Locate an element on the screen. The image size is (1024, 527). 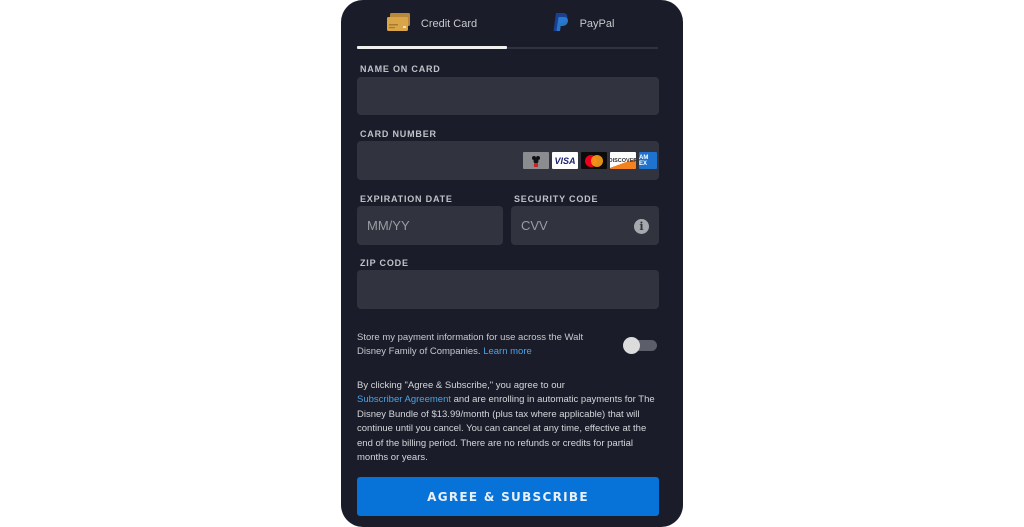
discover-icon: DISCOVER is located at coordinates (623, 160).